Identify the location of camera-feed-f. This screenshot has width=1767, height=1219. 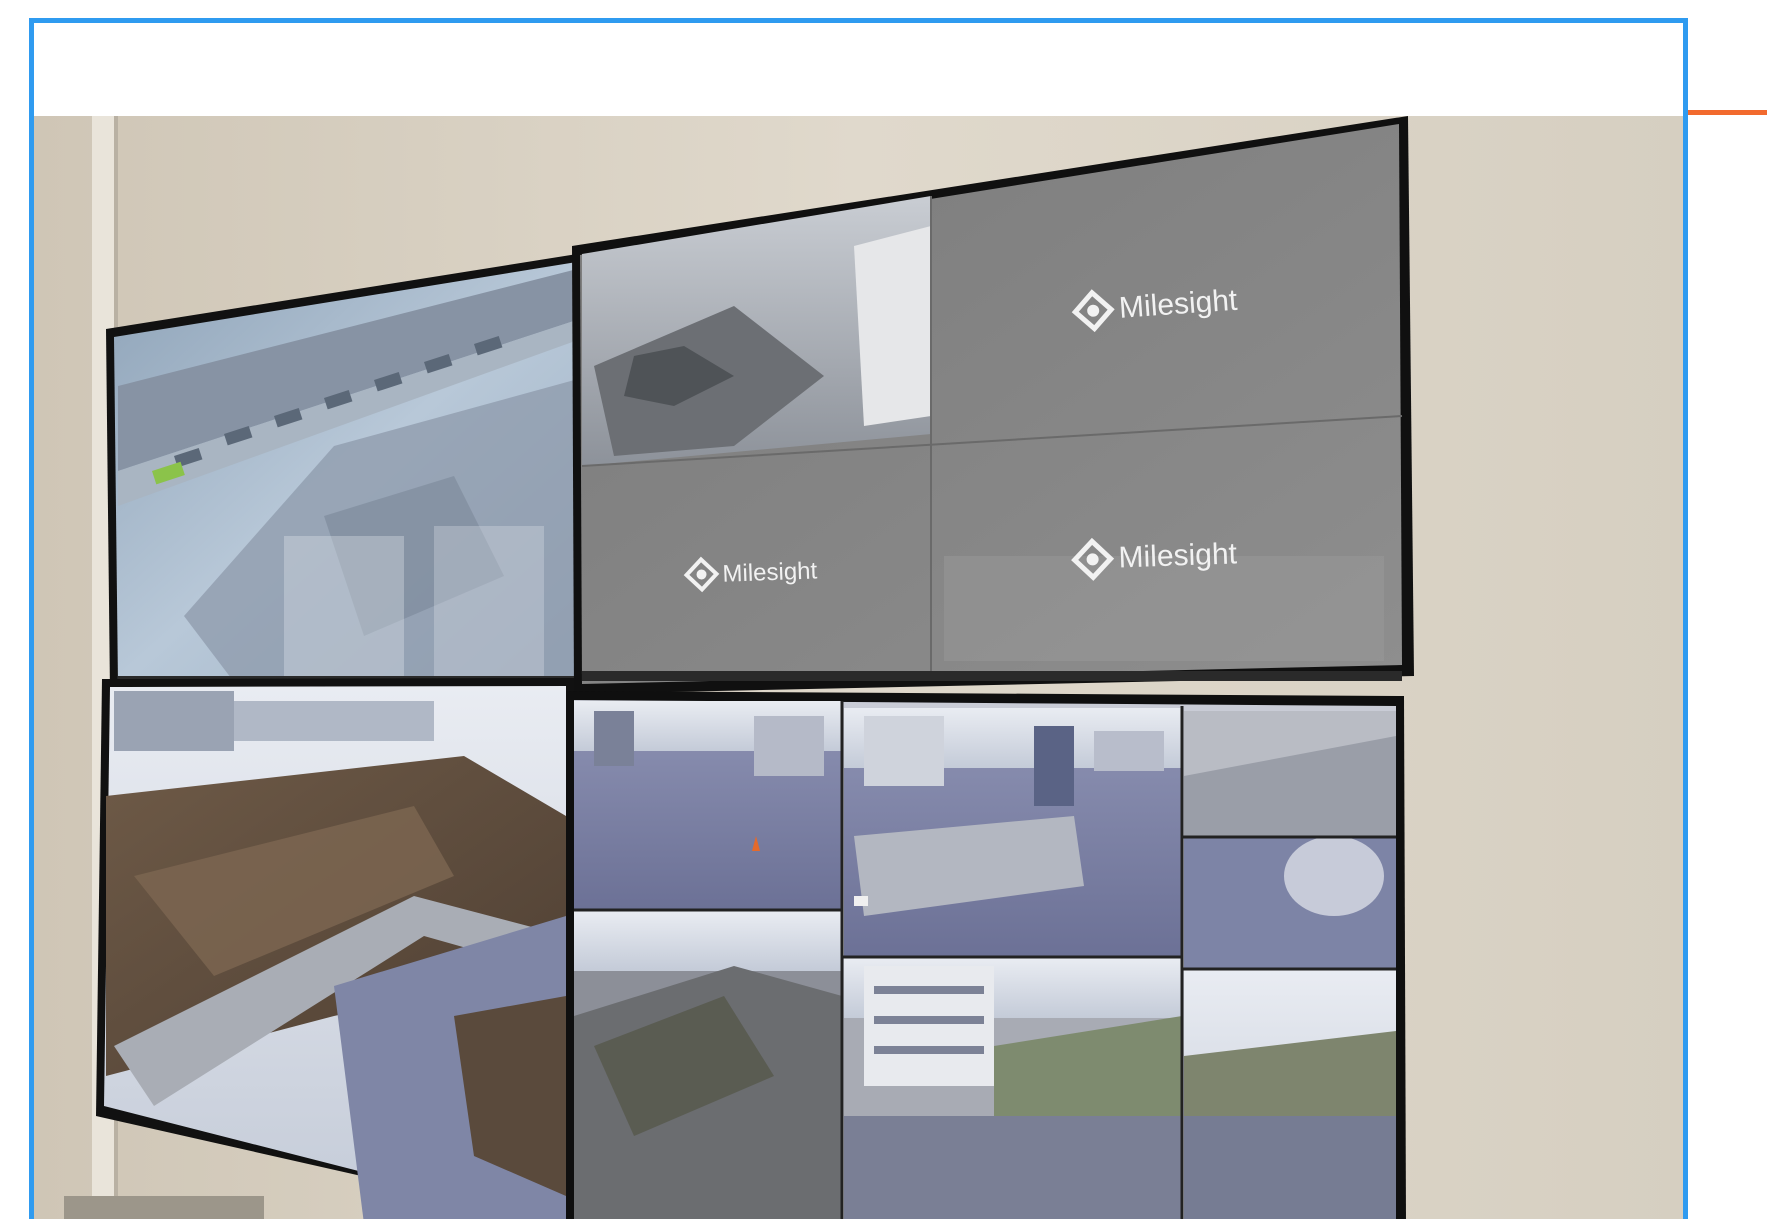
(1013, 1088).